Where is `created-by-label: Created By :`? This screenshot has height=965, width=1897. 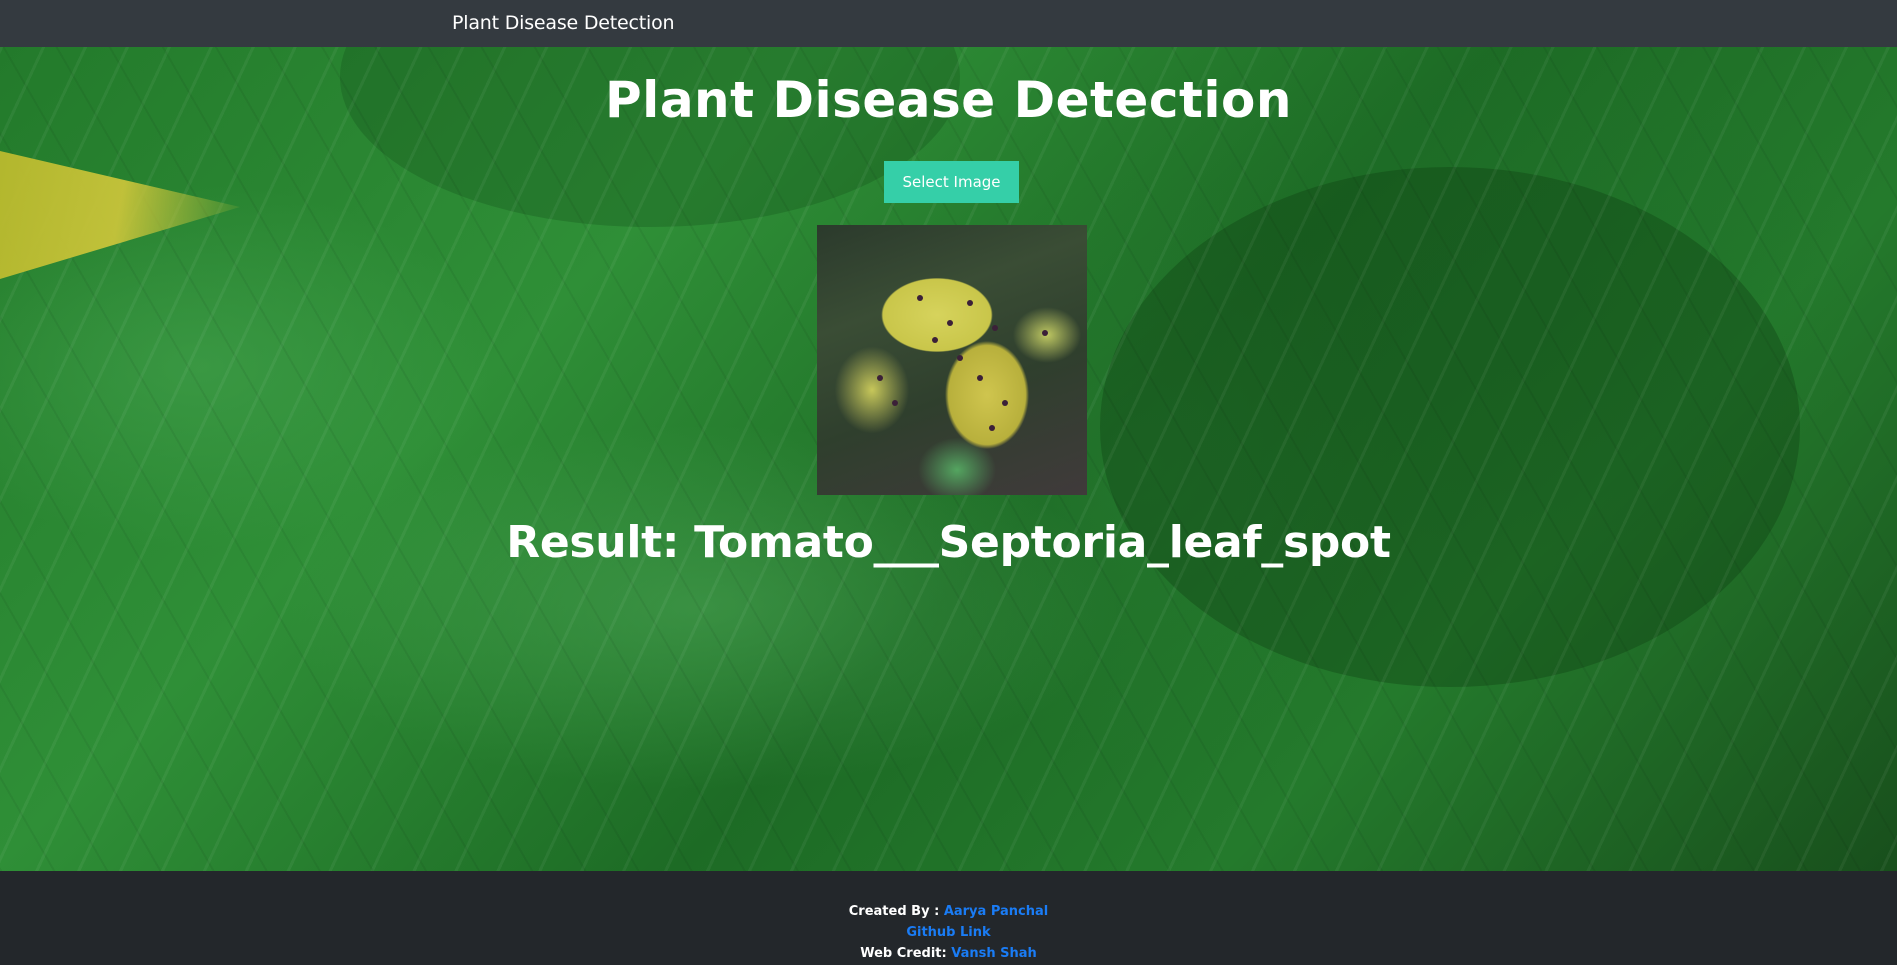
created-by-label: Created By : is located at coordinates (894, 911).